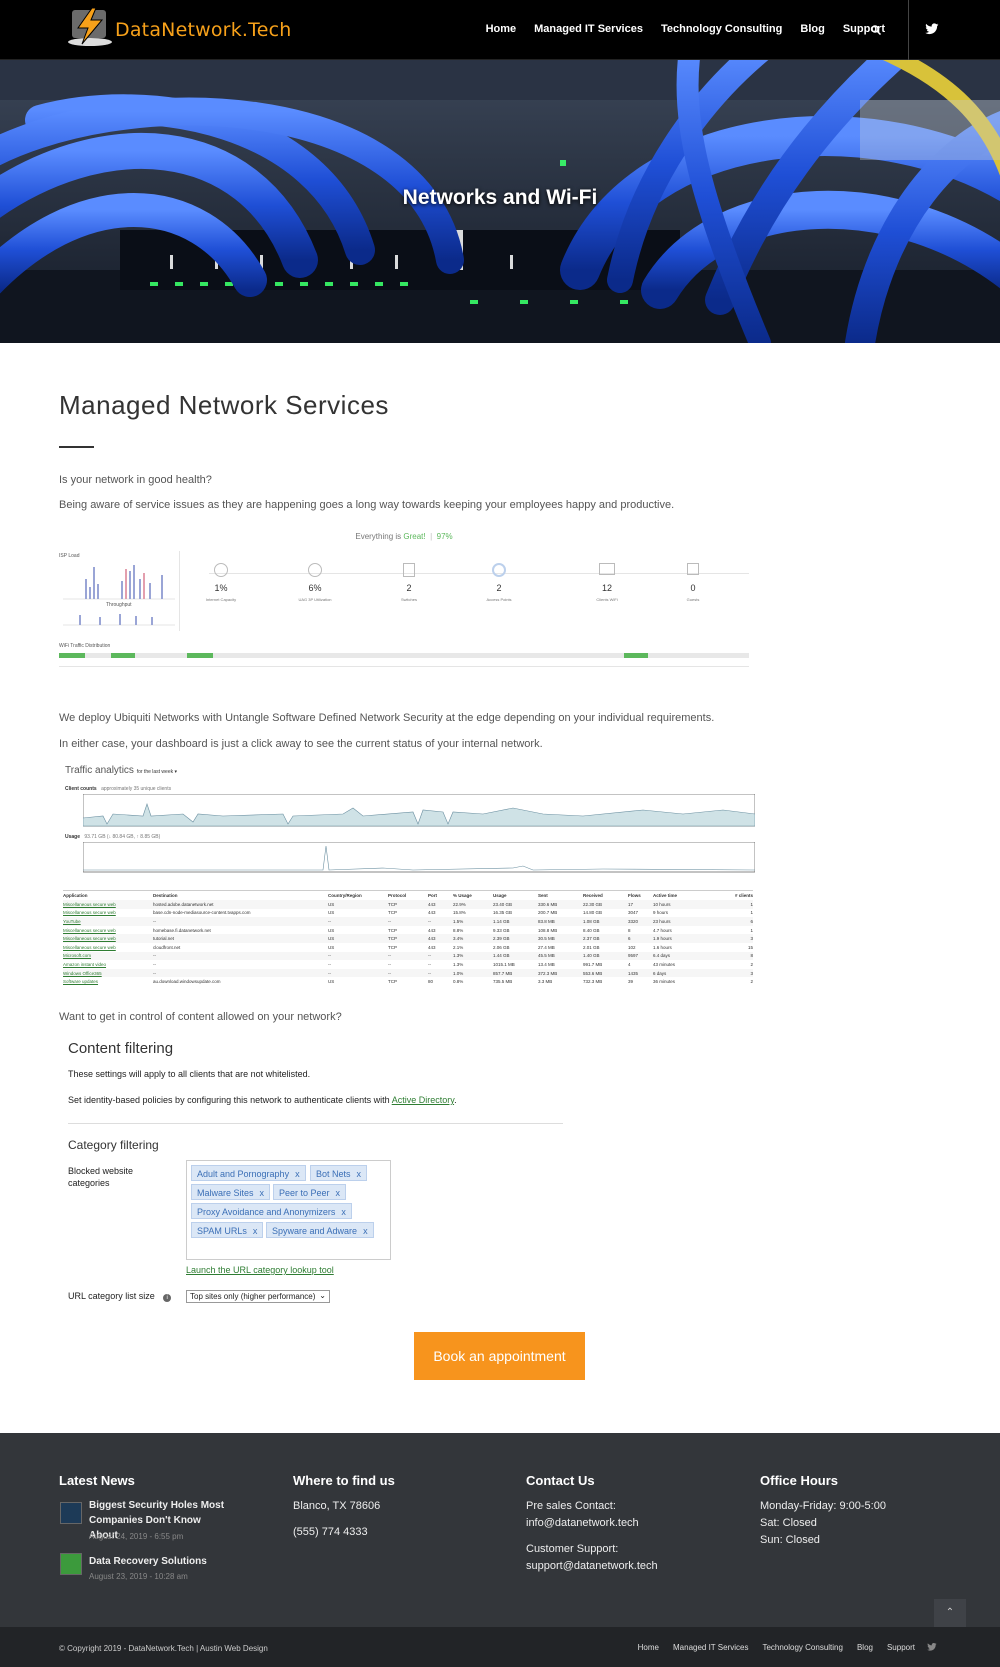  What do you see at coordinates (721, 29) in the screenshot?
I see `nav-technology-consulting: Technology Consulting` at bounding box center [721, 29].